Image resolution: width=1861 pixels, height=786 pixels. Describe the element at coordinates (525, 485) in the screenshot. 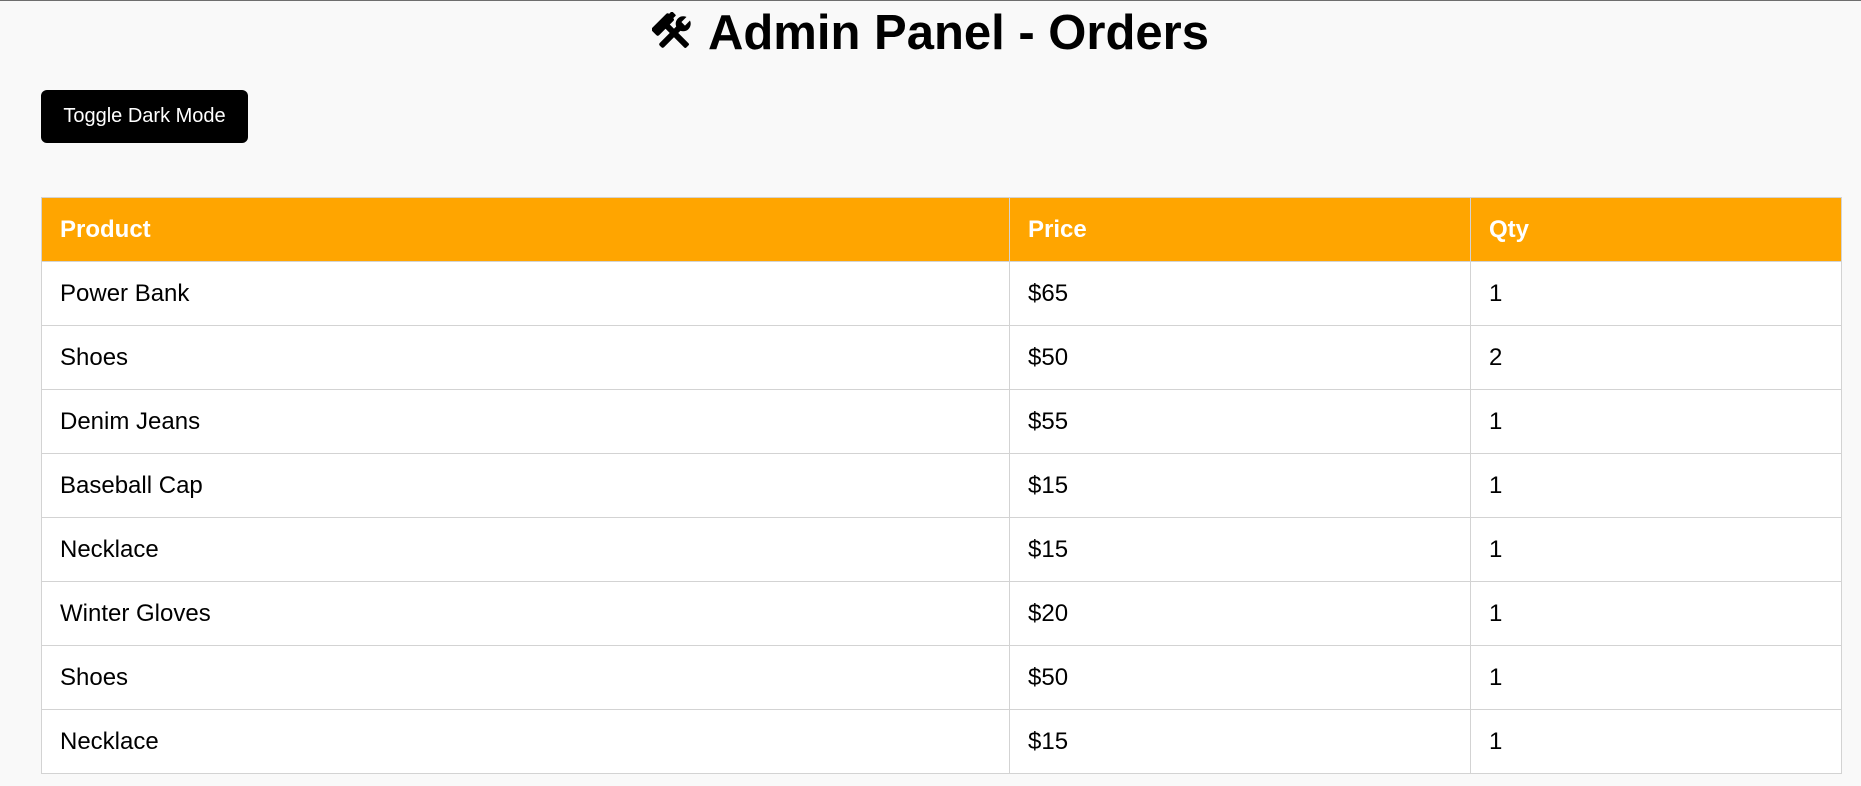

I see `cell-product: Baseball Cap` at that location.